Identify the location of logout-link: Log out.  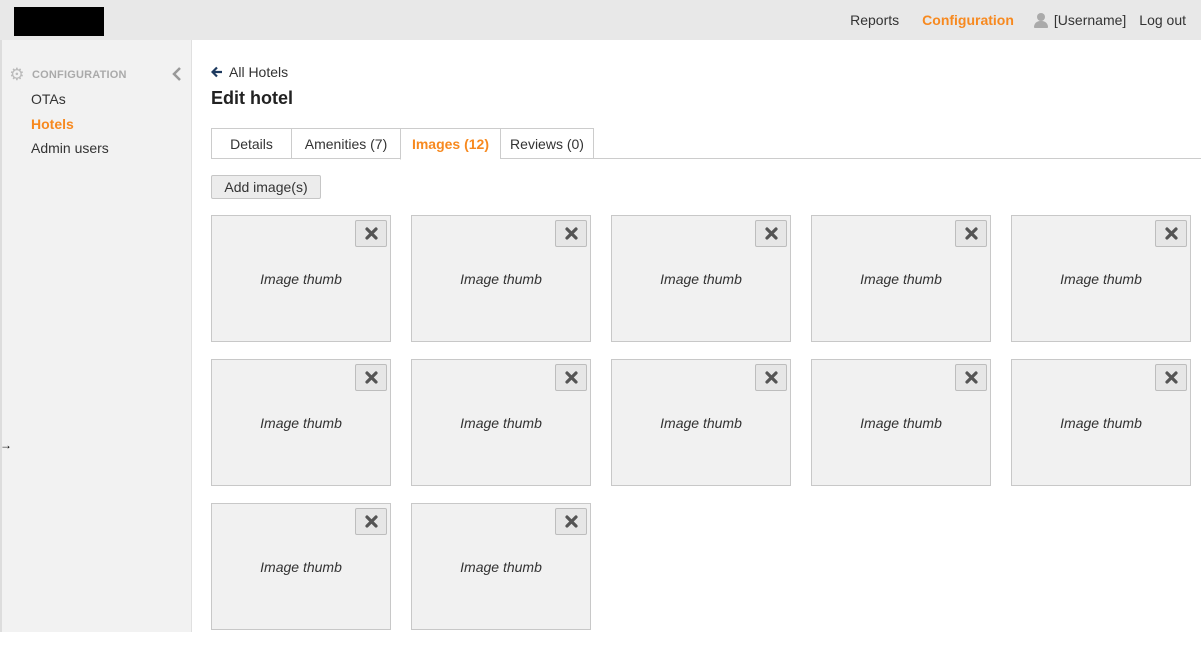
(1162, 20).